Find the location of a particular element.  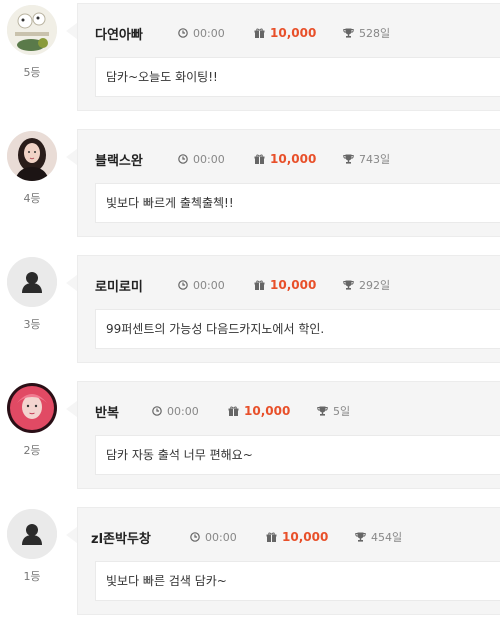

greeting-message: 99퍼센트의 가능성 다음드카지노에서 학인. is located at coordinates (297, 329).